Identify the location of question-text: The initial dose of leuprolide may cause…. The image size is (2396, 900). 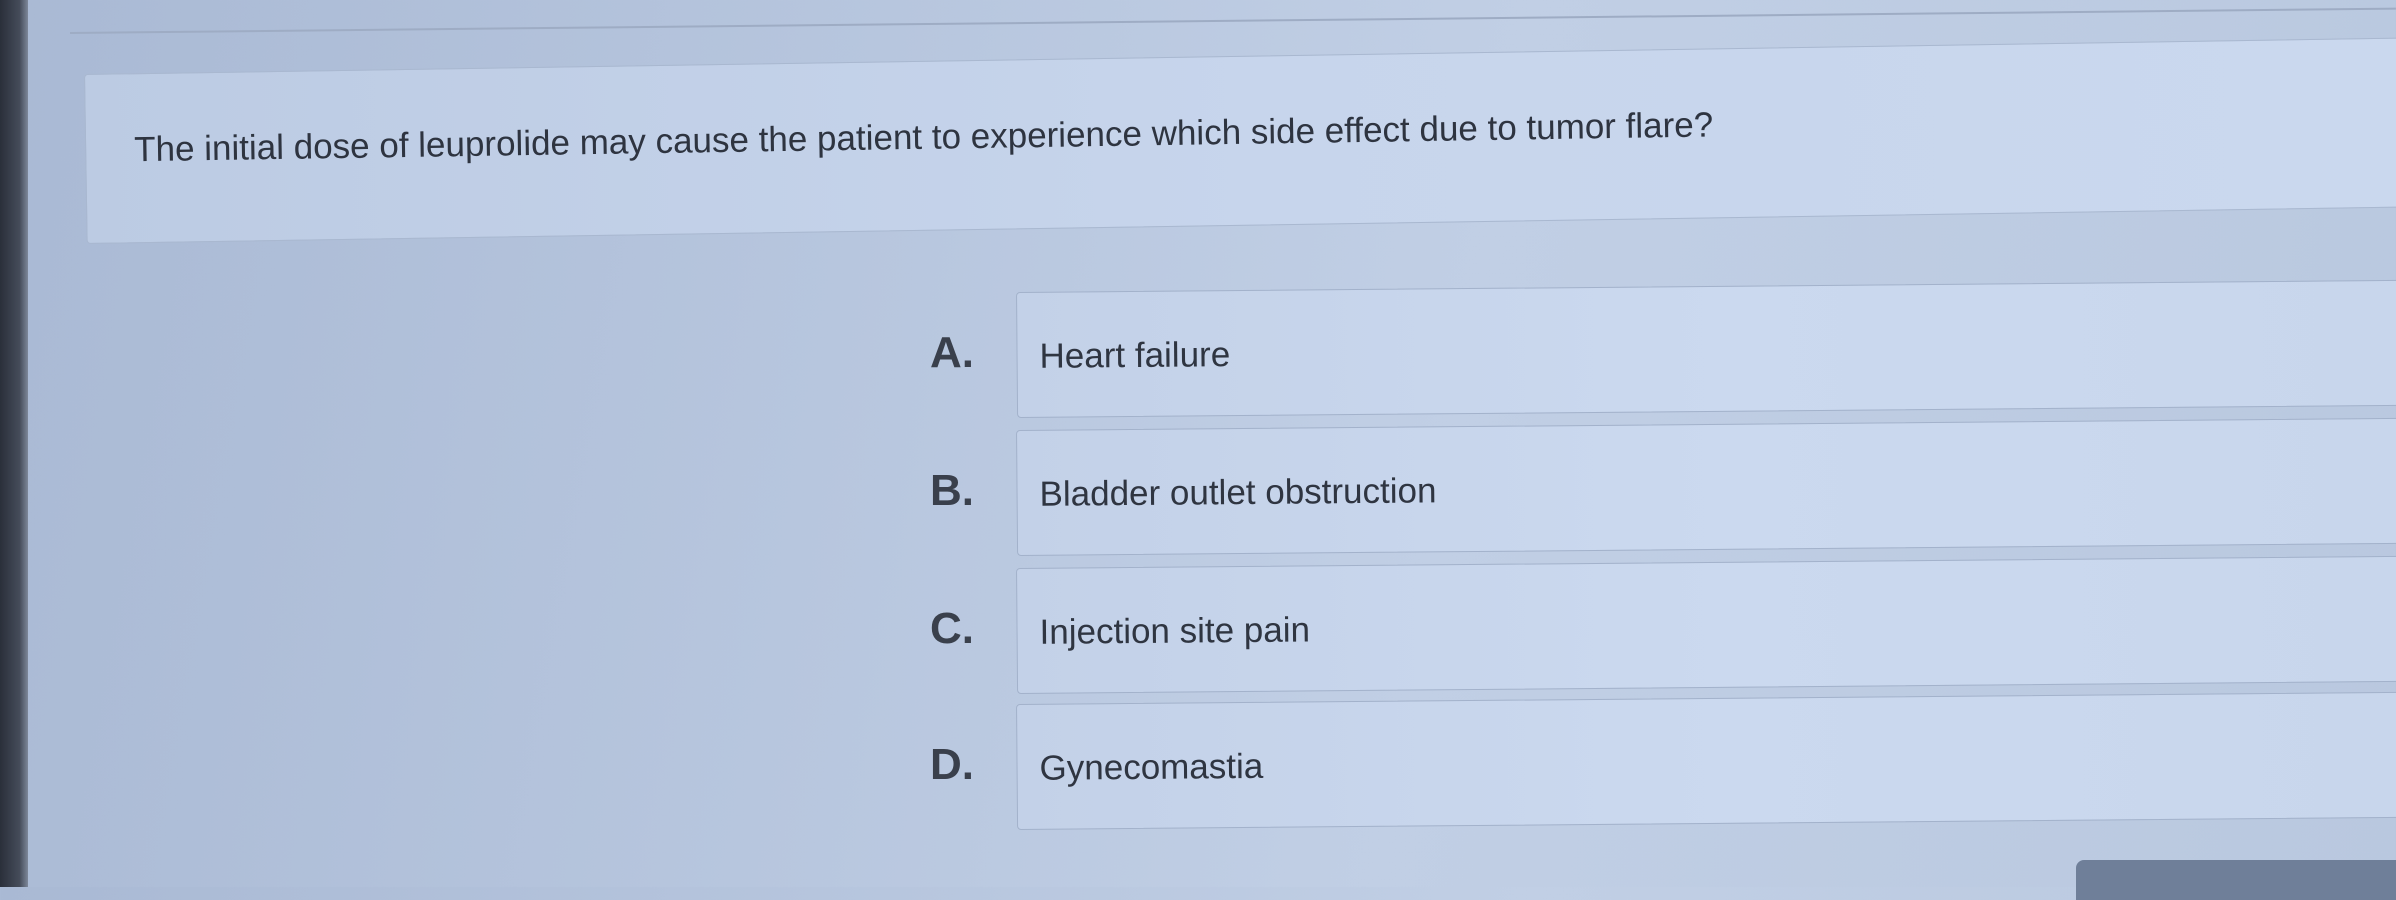
(923, 137).